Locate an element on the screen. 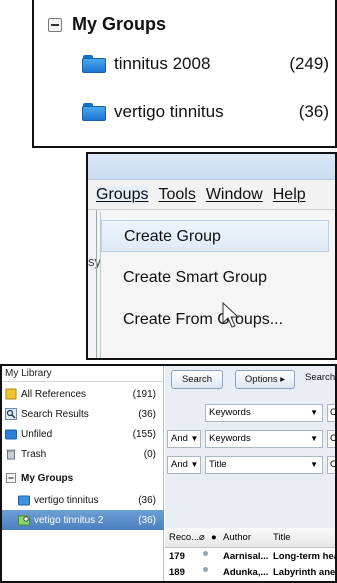 This screenshot has width=337, height=583. menu-bar: Groups Tools Window Help is located at coordinates (211, 195).